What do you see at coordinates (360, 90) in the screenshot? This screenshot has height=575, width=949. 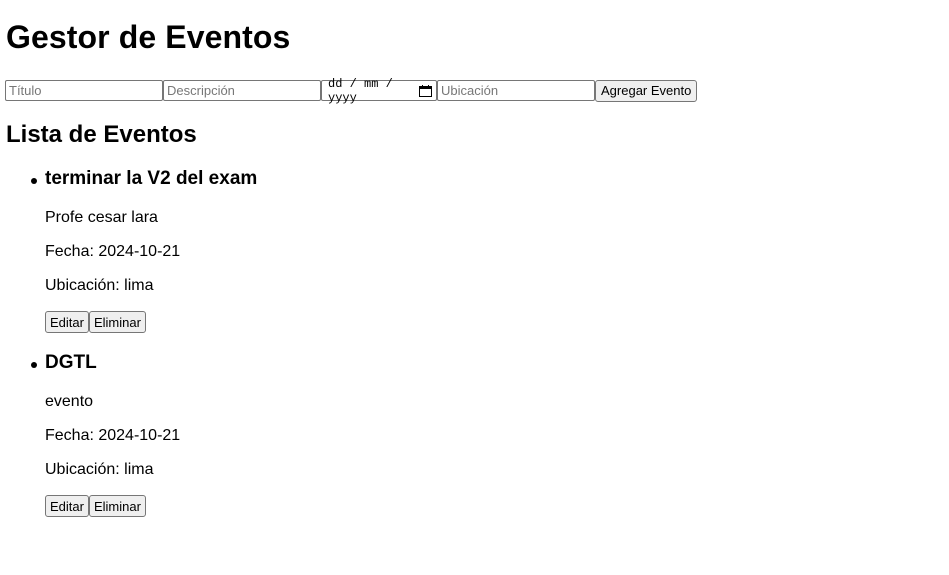 I see `date-placeholder: dd / mm / yyyy` at bounding box center [360, 90].